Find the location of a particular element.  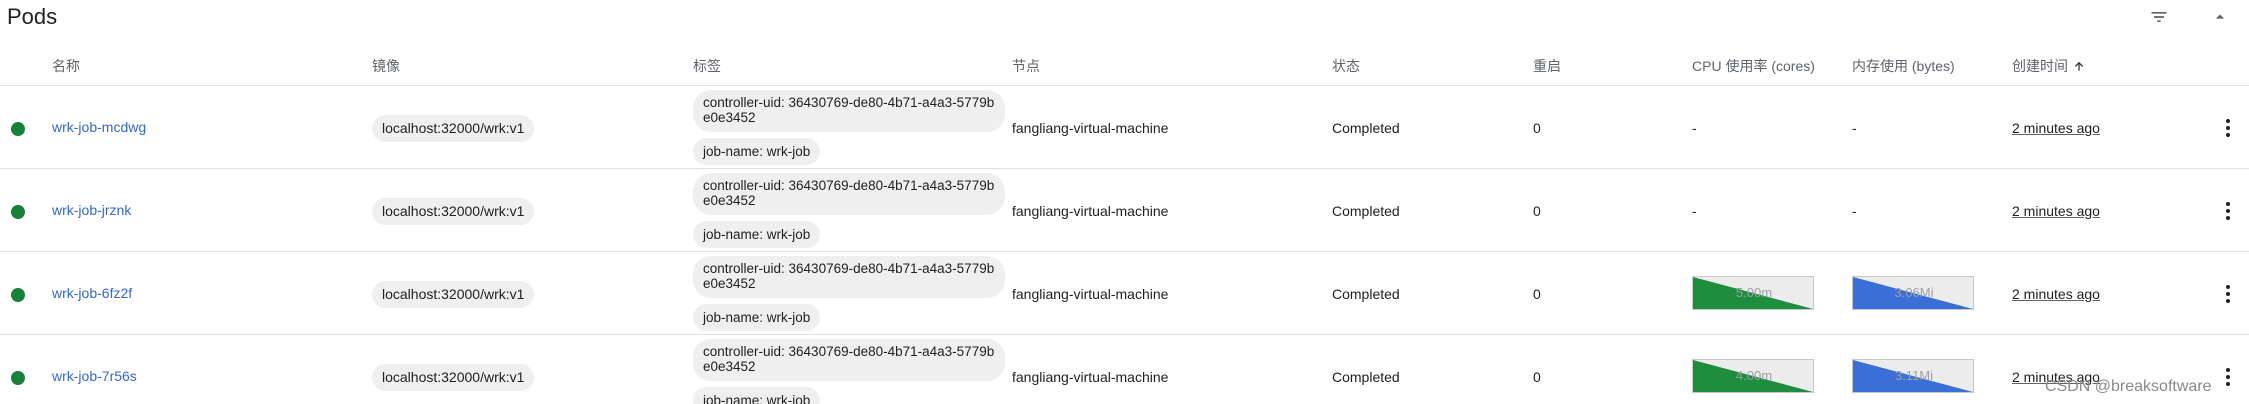

cpu-usage: 5.00m is located at coordinates (1754, 292).